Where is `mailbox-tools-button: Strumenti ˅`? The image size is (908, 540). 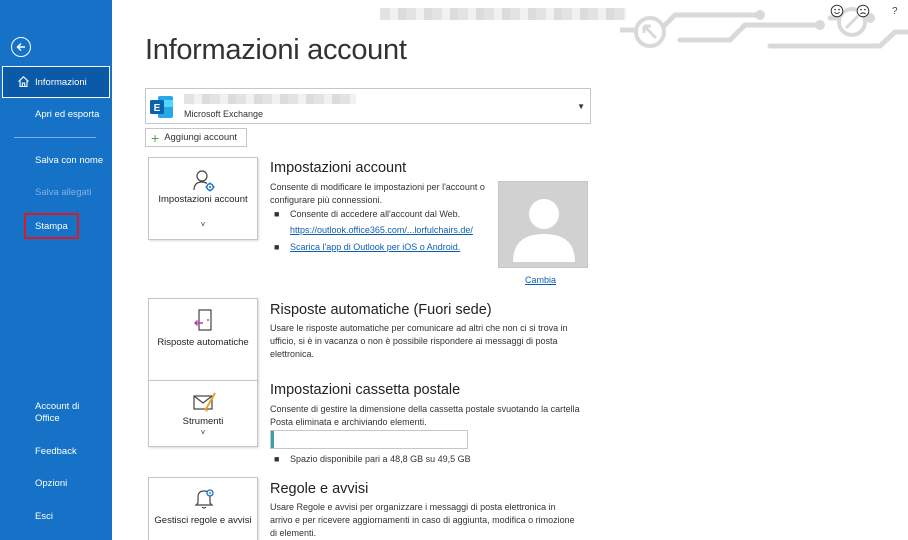
mailbox-tools-button: Strumenti ˅ is located at coordinates (203, 413).